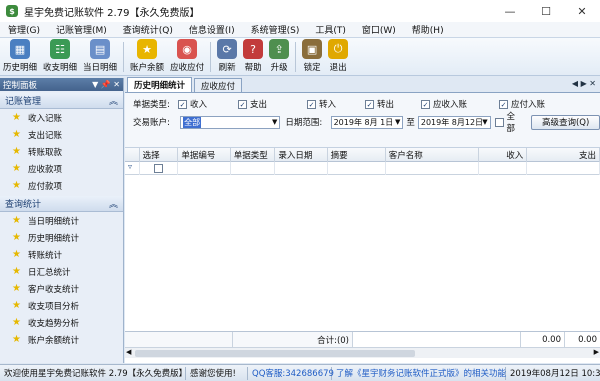 The image size is (600, 381). Describe the element at coordinates (275, 353) in the screenshot. I see `scroll-thumb` at that location.